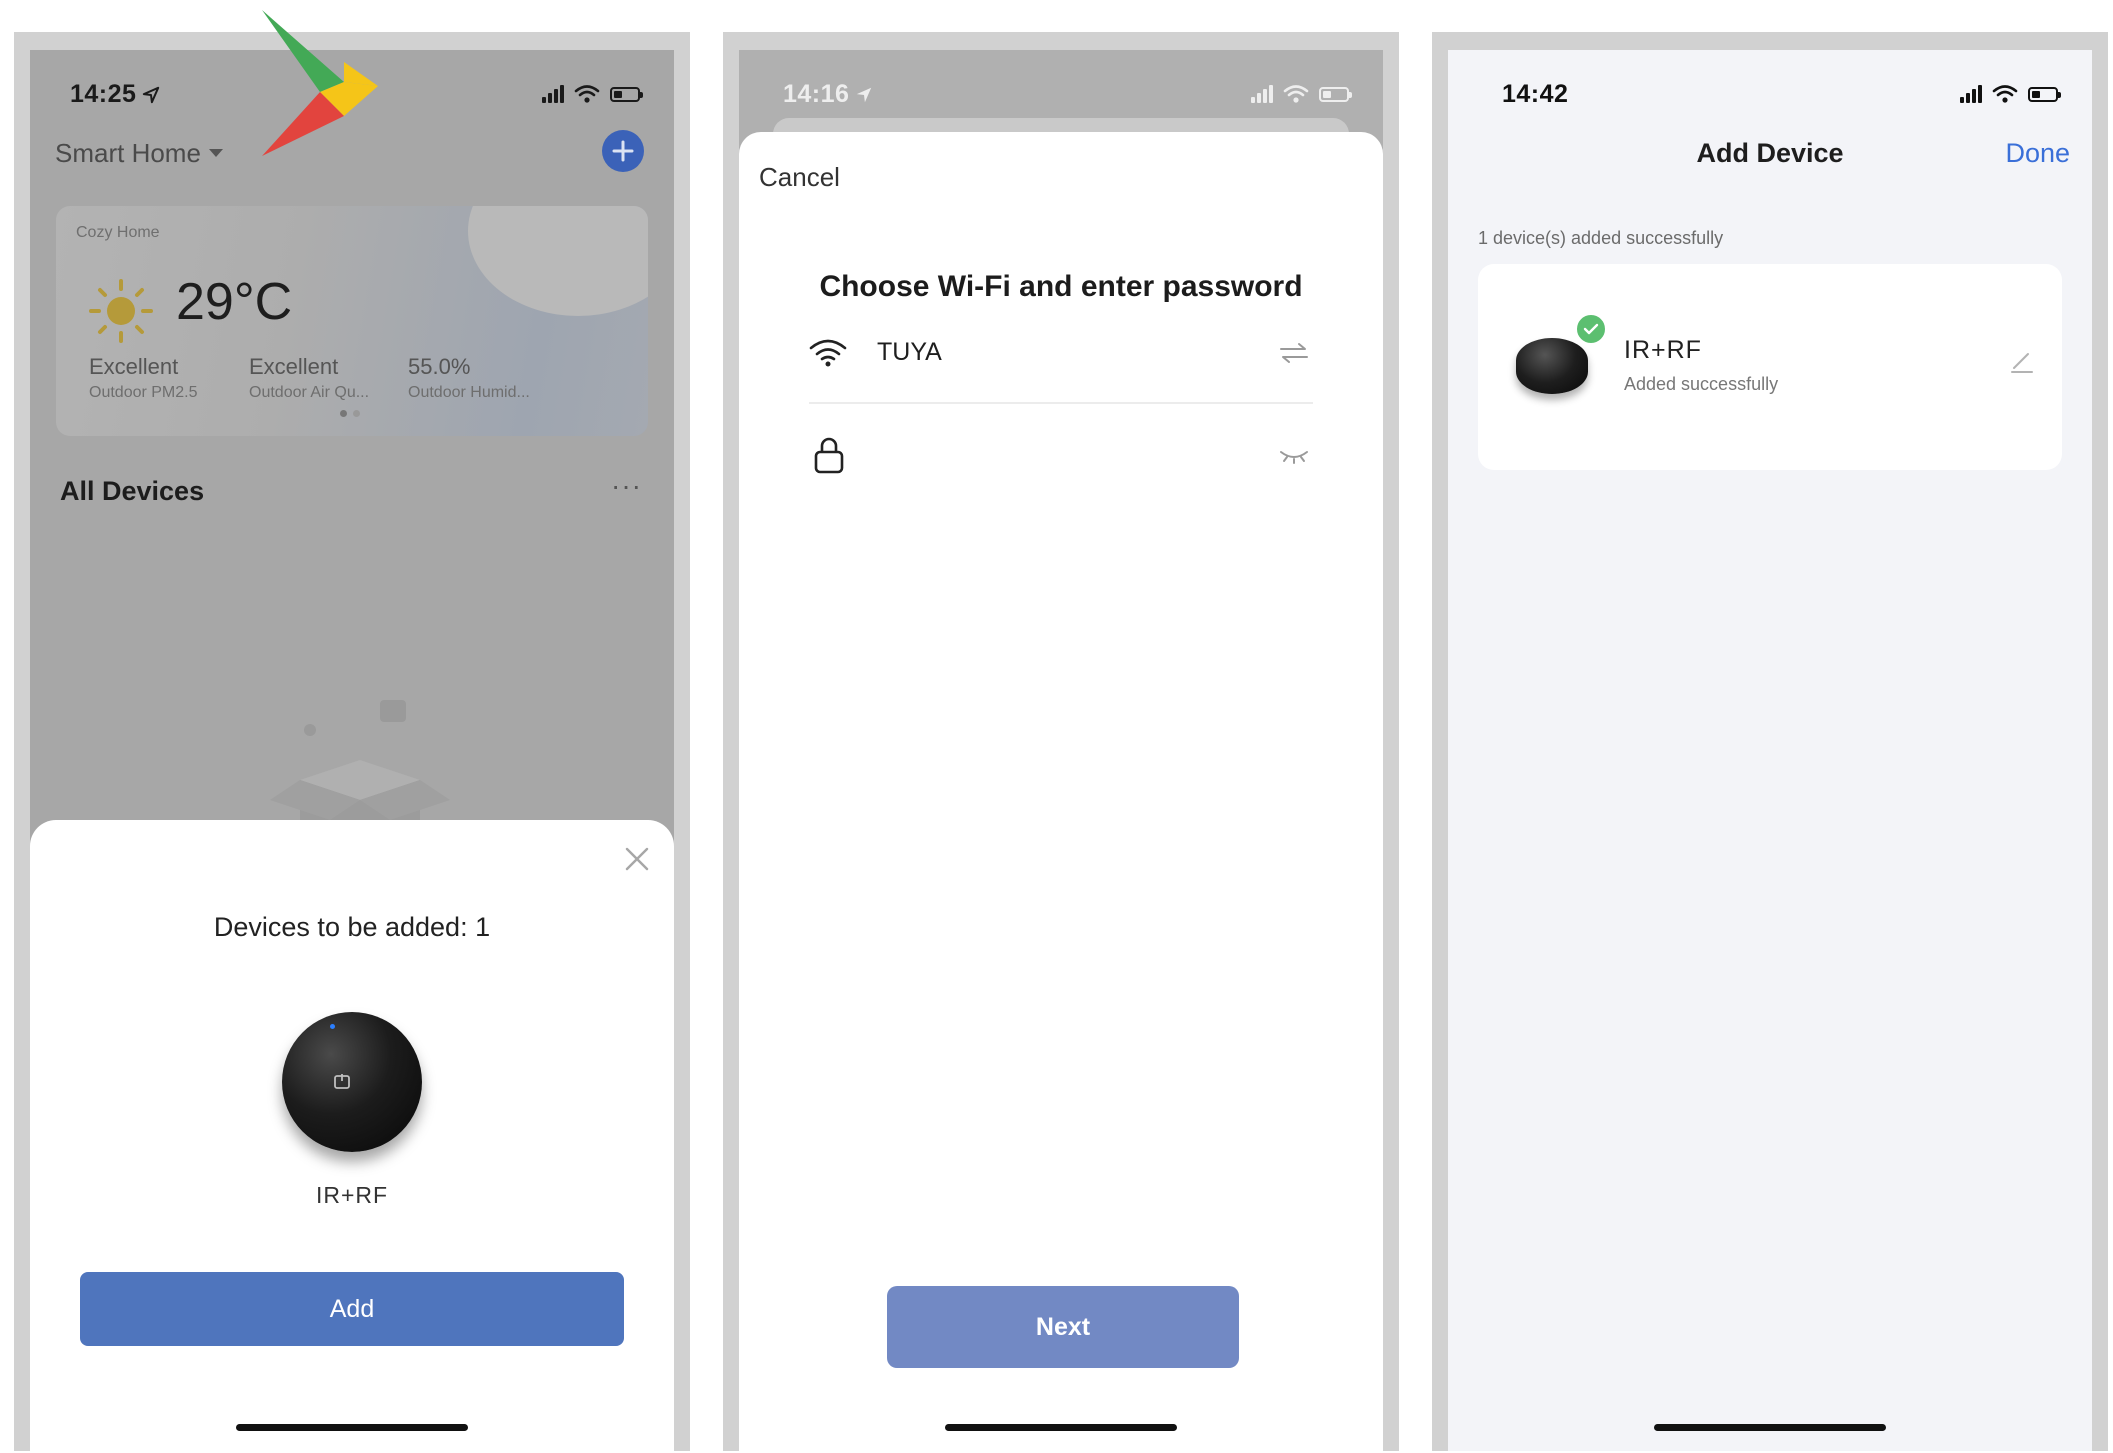 Image resolution: width=2113 pixels, height=1453 pixels. What do you see at coordinates (828, 94) in the screenshot?
I see `status-time: 14:16` at bounding box center [828, 94].